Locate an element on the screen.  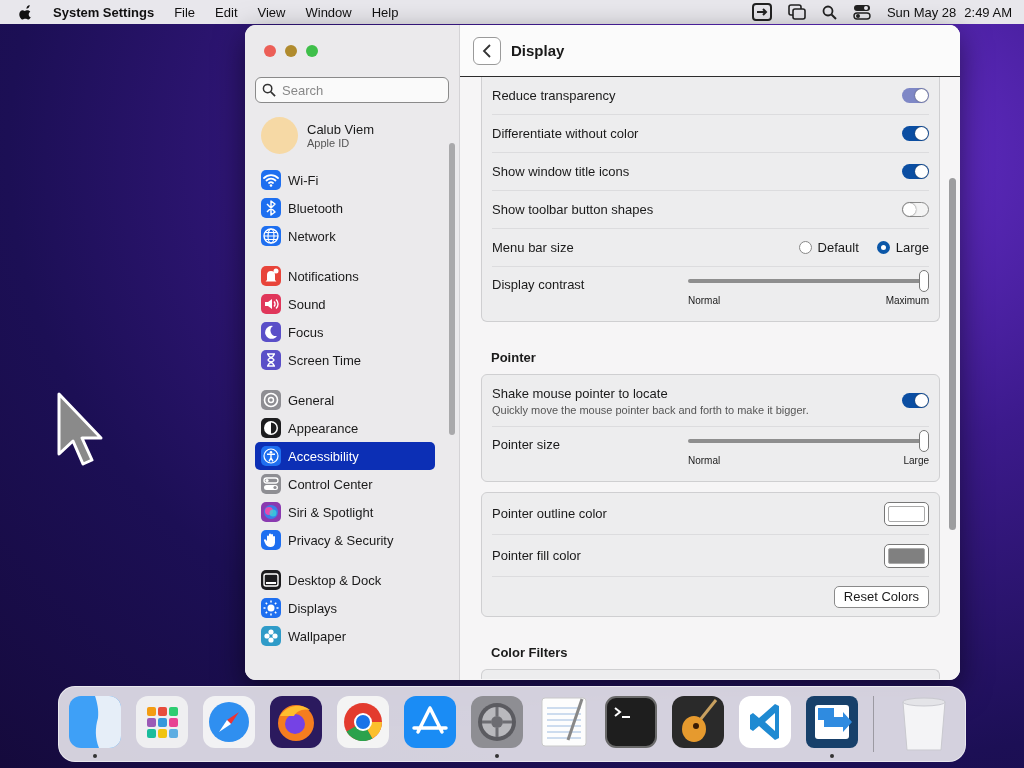
notepad-icon is located at coordinates (564, 722).